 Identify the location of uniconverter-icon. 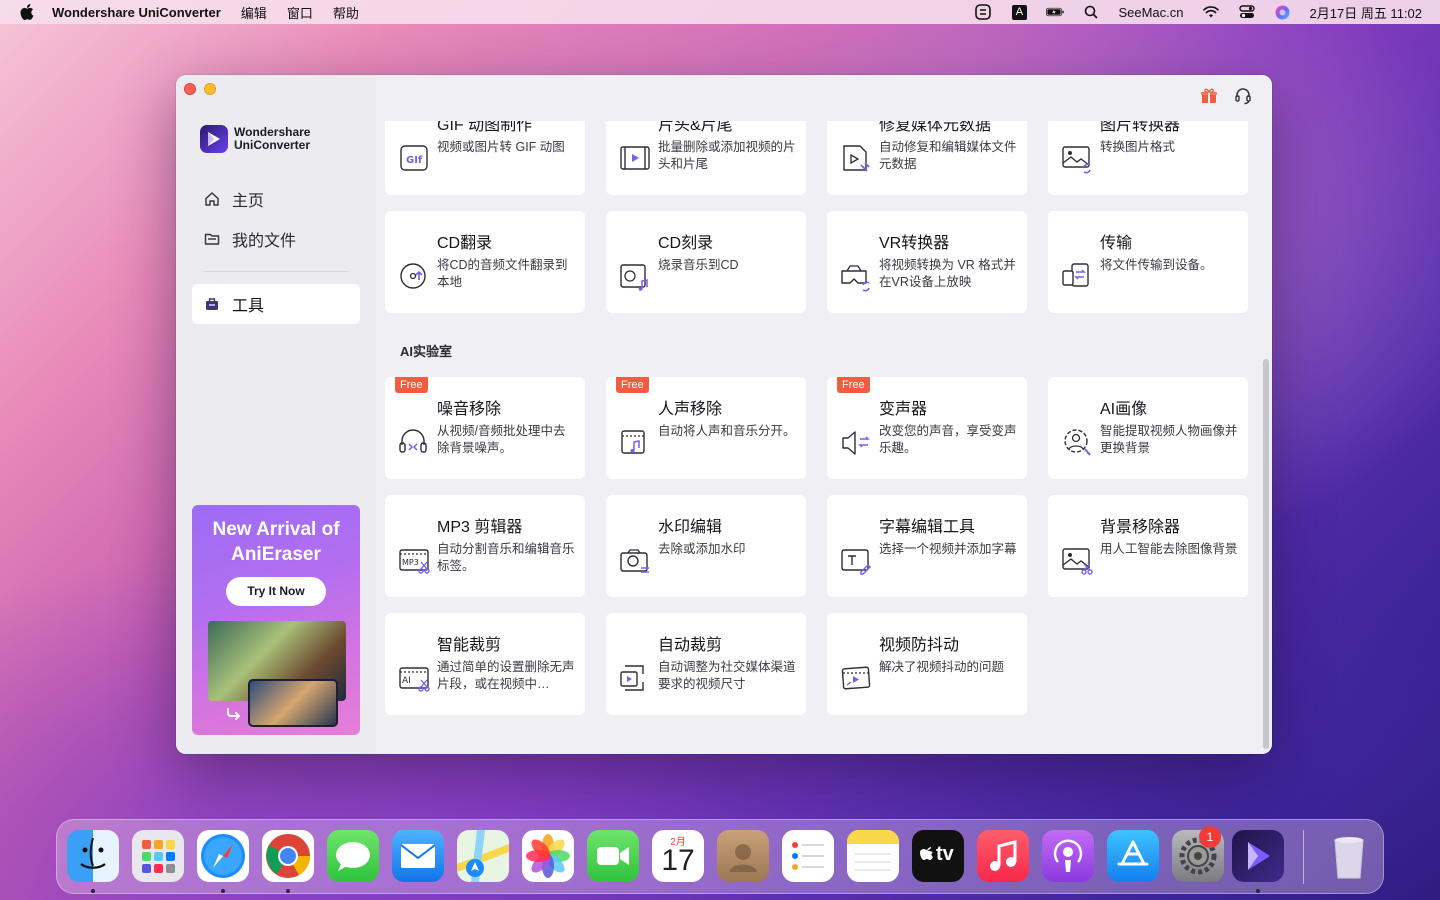
(1258, 856).